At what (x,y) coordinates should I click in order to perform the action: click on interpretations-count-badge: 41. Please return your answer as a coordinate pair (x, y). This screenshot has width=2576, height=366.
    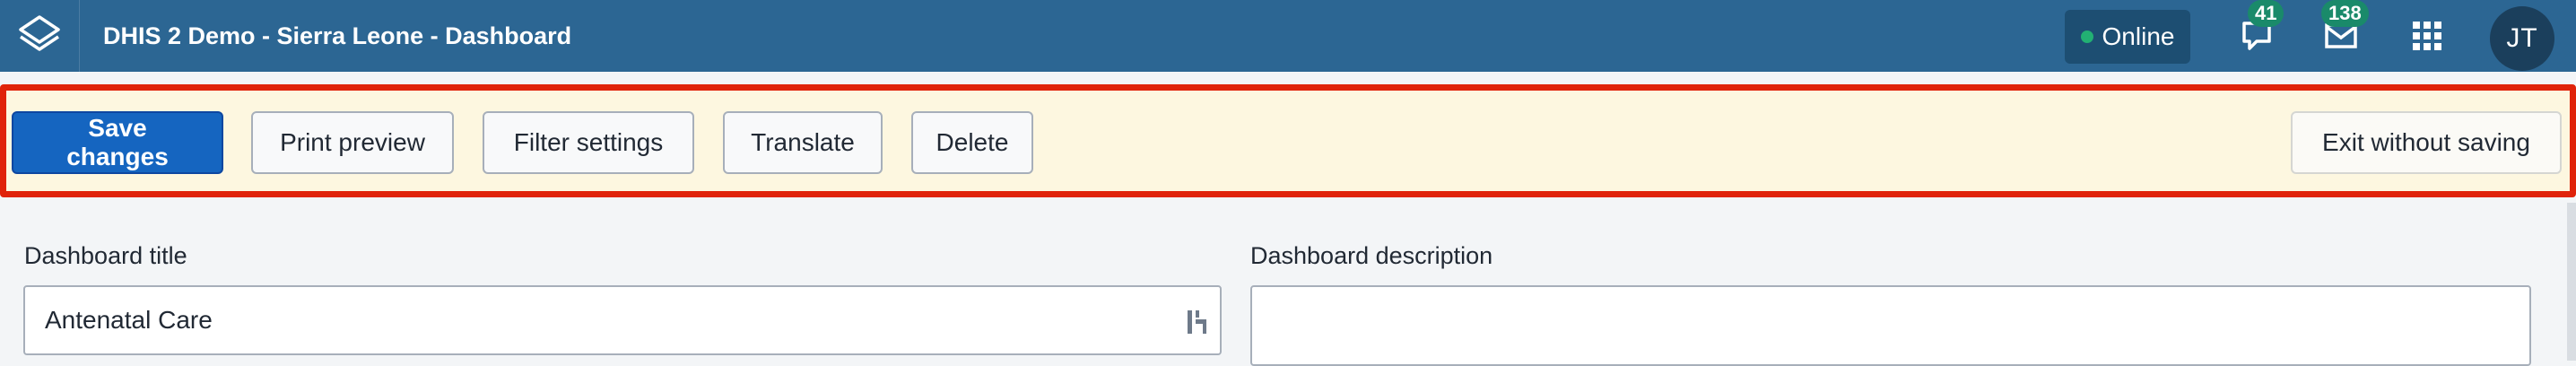
    Looking at the image, I should click on (2266, 13).